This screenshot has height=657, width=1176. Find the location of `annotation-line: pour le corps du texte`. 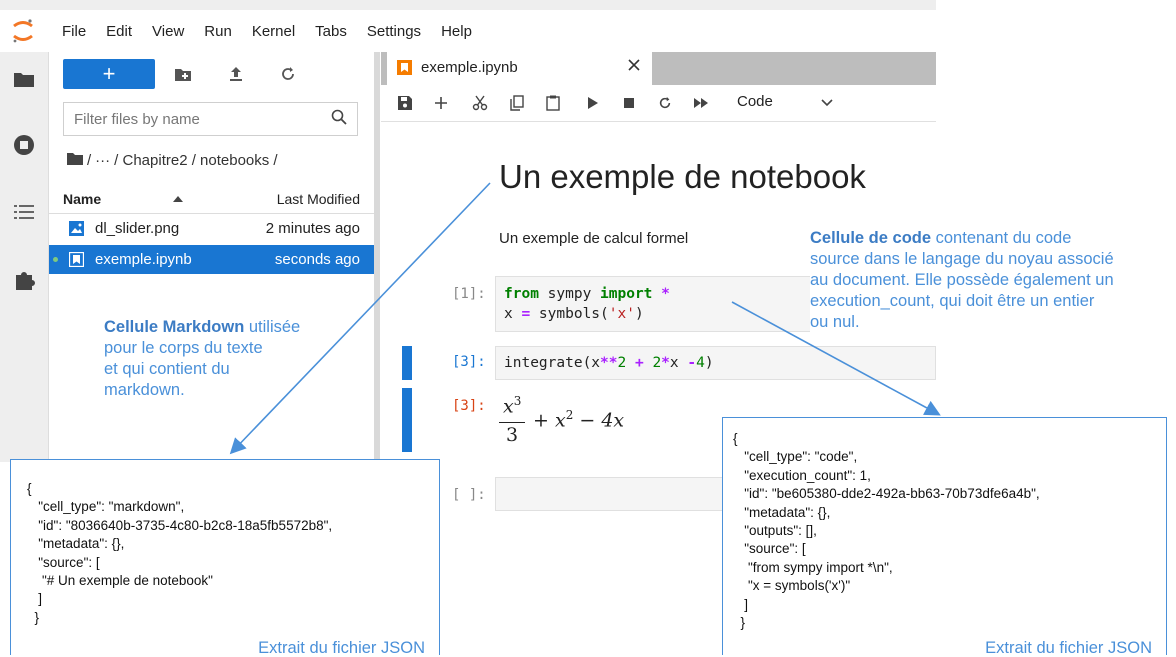

annotation-line: pour le corps du texte is located at coordinates (183, 348).